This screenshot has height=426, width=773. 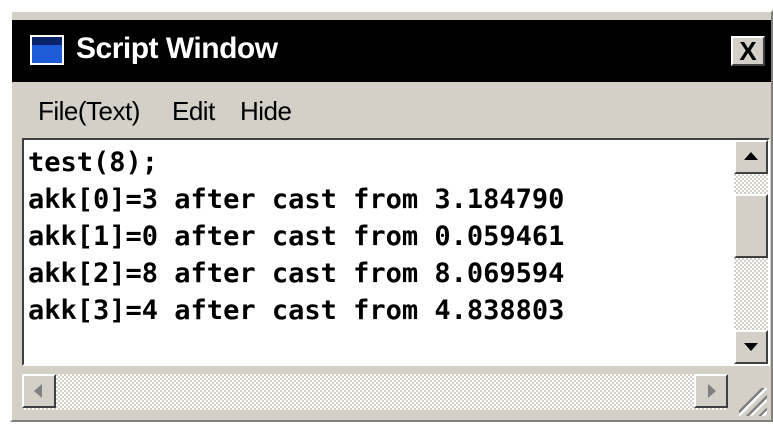 I want to click on resize-grip-icon, so click(x=753, y=402).